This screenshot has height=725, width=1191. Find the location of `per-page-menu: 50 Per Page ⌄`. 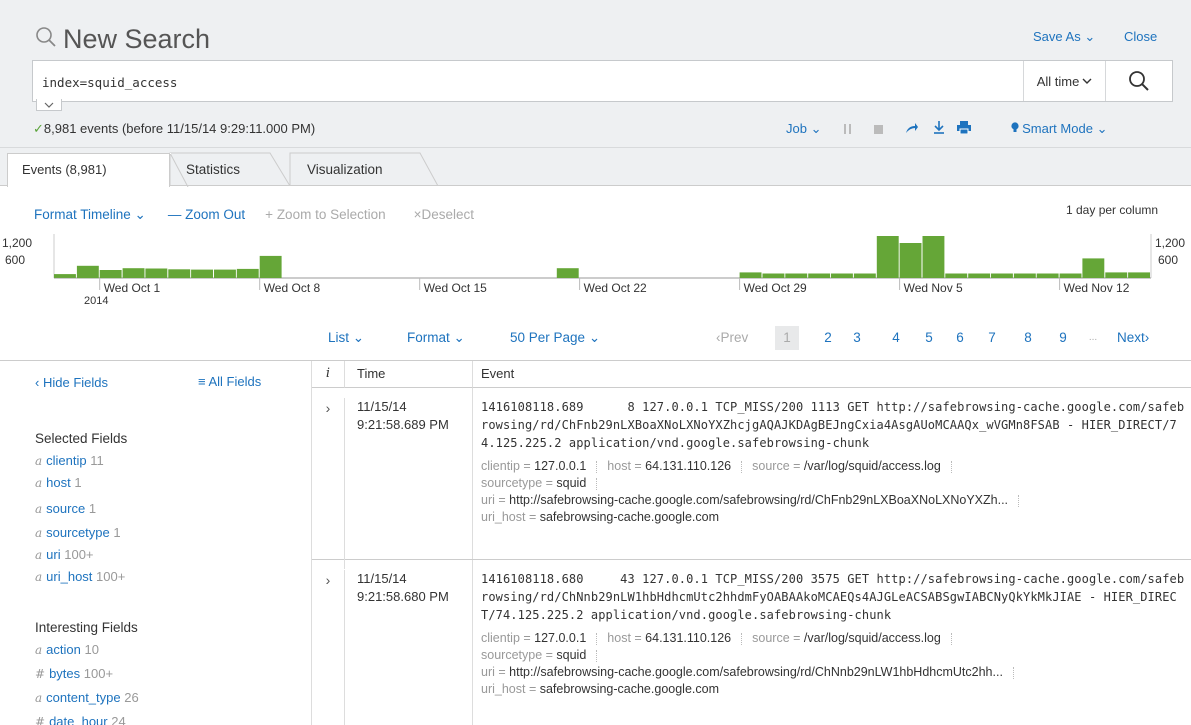

per-page-menu: 50 Per Page ⌄ is located at coordinates (555, 338).